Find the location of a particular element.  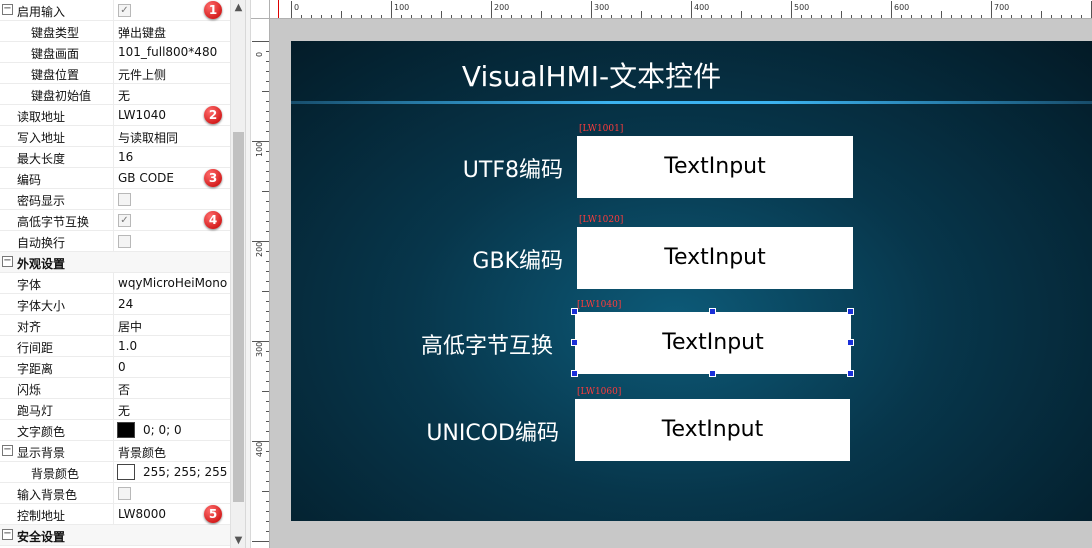

property-value: LW1040 is located at coordinates (142, 115).